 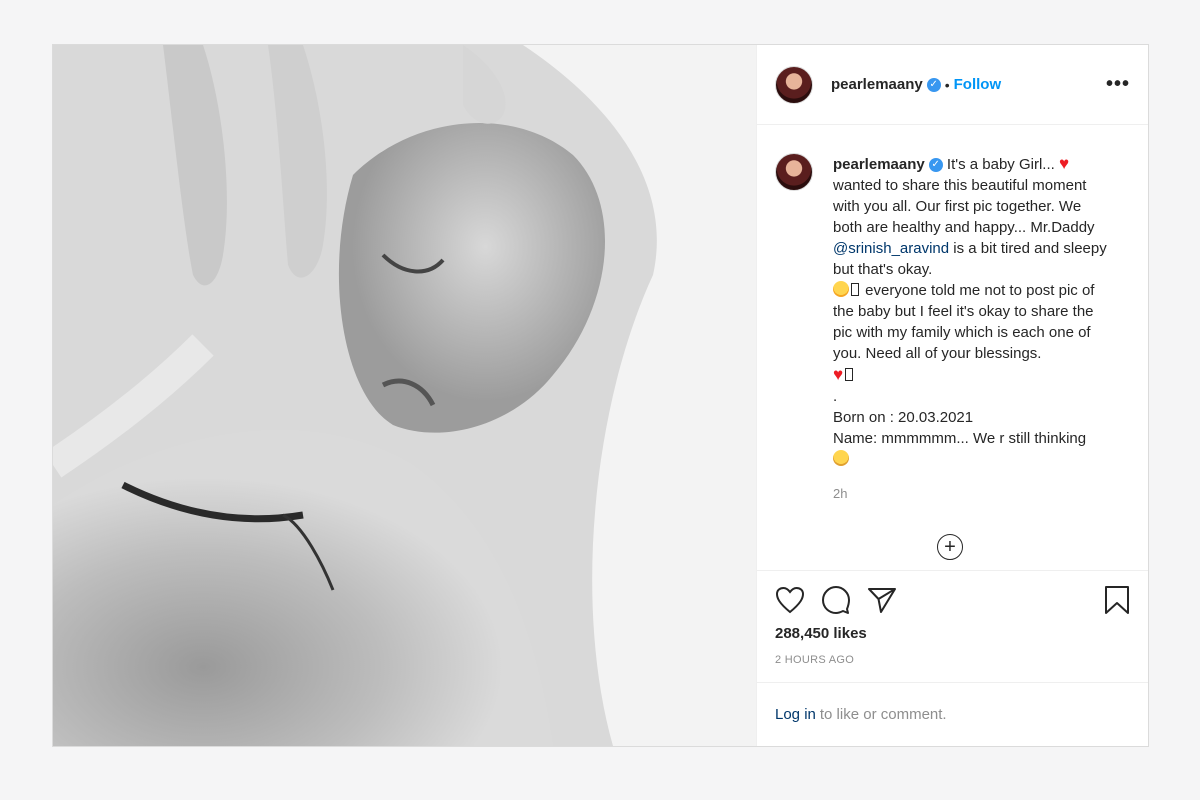 I want to click on mention-link: @srinish_aravind, so click(x=891, y=248).